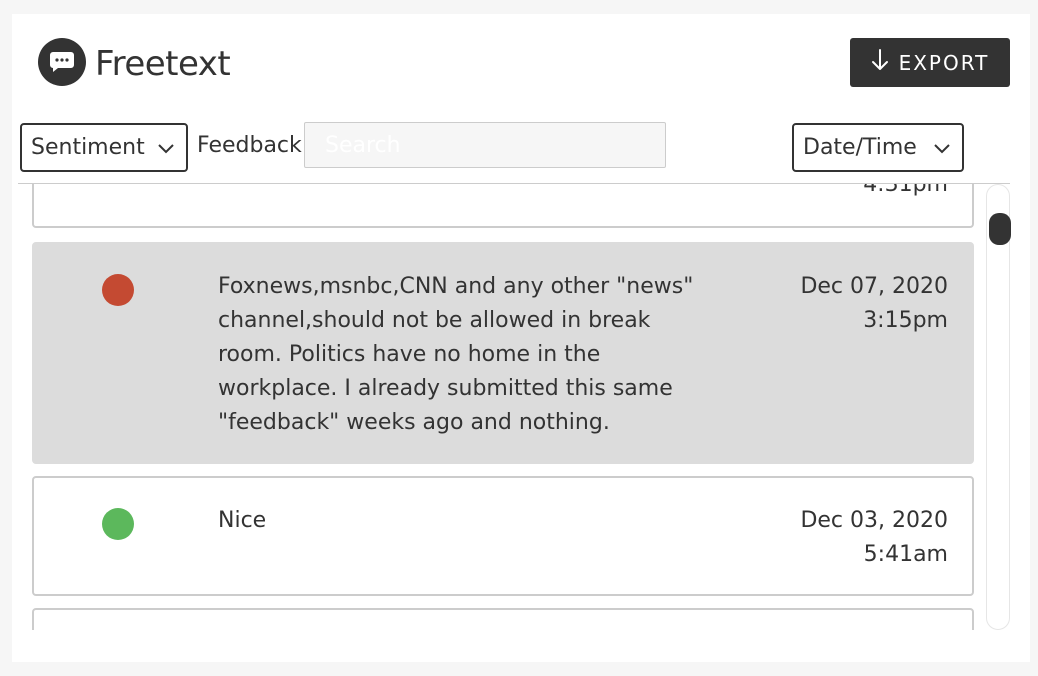 The image size is (1038, 676). What do you see at coordinates (1000, 229) in the screenshot?
I see `scrollbar-thumb` at bounding box center [1000, 229].